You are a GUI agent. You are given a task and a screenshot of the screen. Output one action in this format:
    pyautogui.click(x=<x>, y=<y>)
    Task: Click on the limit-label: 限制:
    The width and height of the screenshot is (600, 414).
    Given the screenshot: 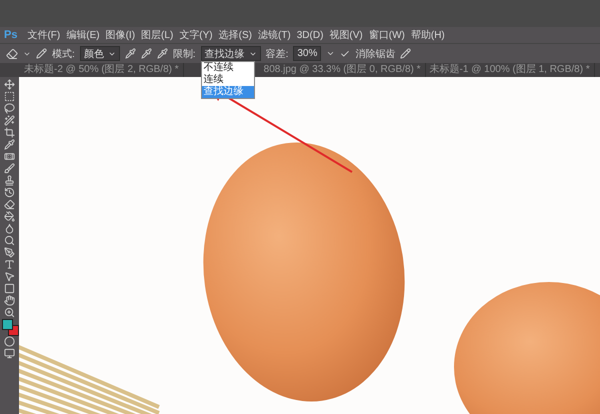 What is the action you would take?
    pyautogui.click(x=184, y=54)
    